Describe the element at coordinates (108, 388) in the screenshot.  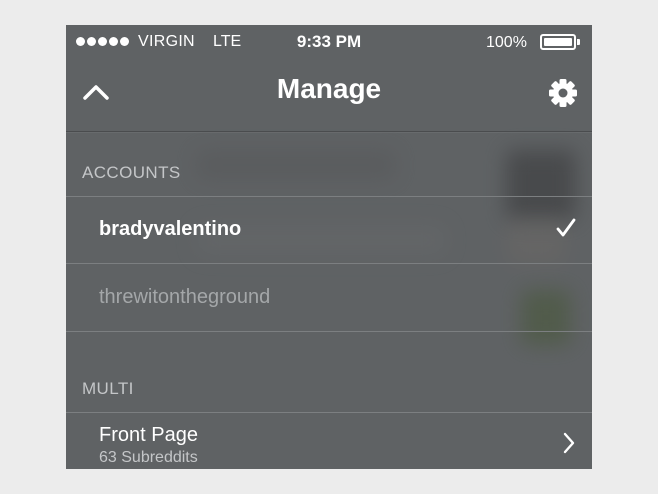
I see `multi-section-header: MULTI` at that location.